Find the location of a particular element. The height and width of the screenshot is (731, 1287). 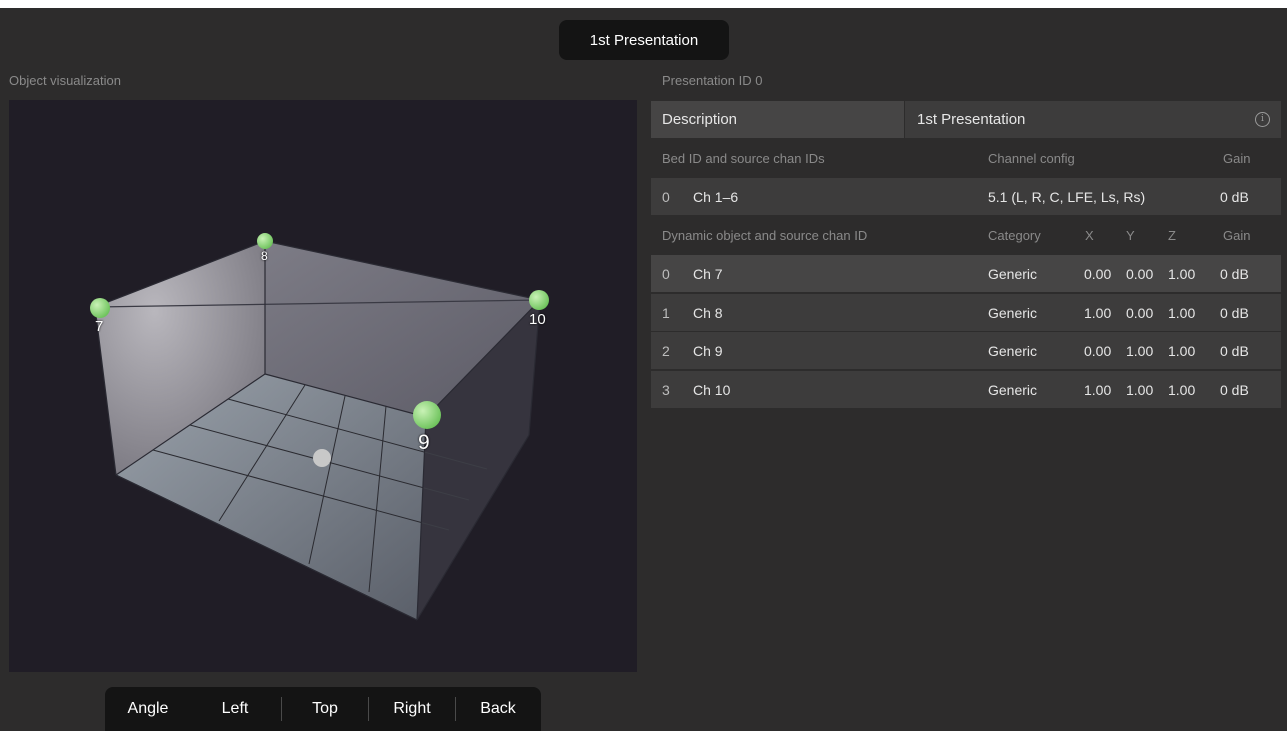

object-8-marker is located at coordinates (265, 241).